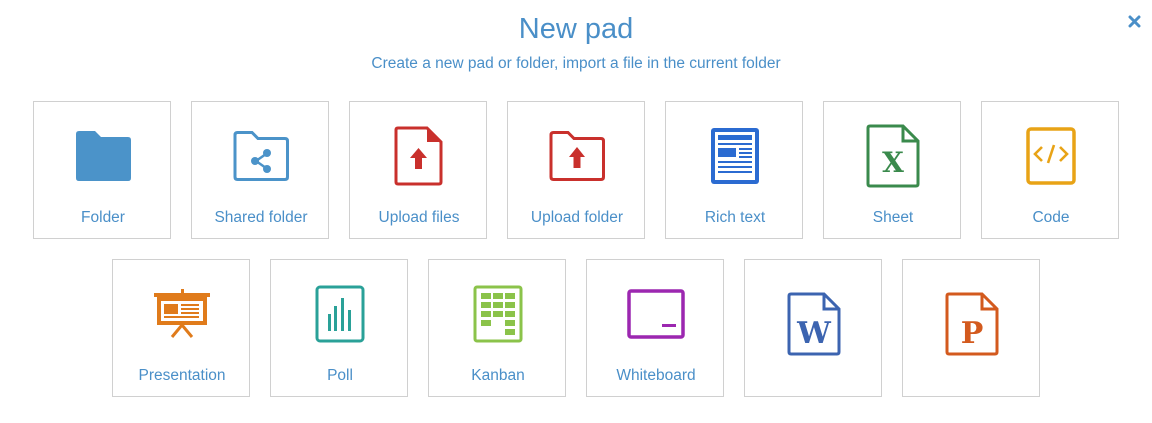  What do you see at coordinates (261, 156) in the screenshot?
I see `shared-folder-icon` at bounding box center [261, 156].